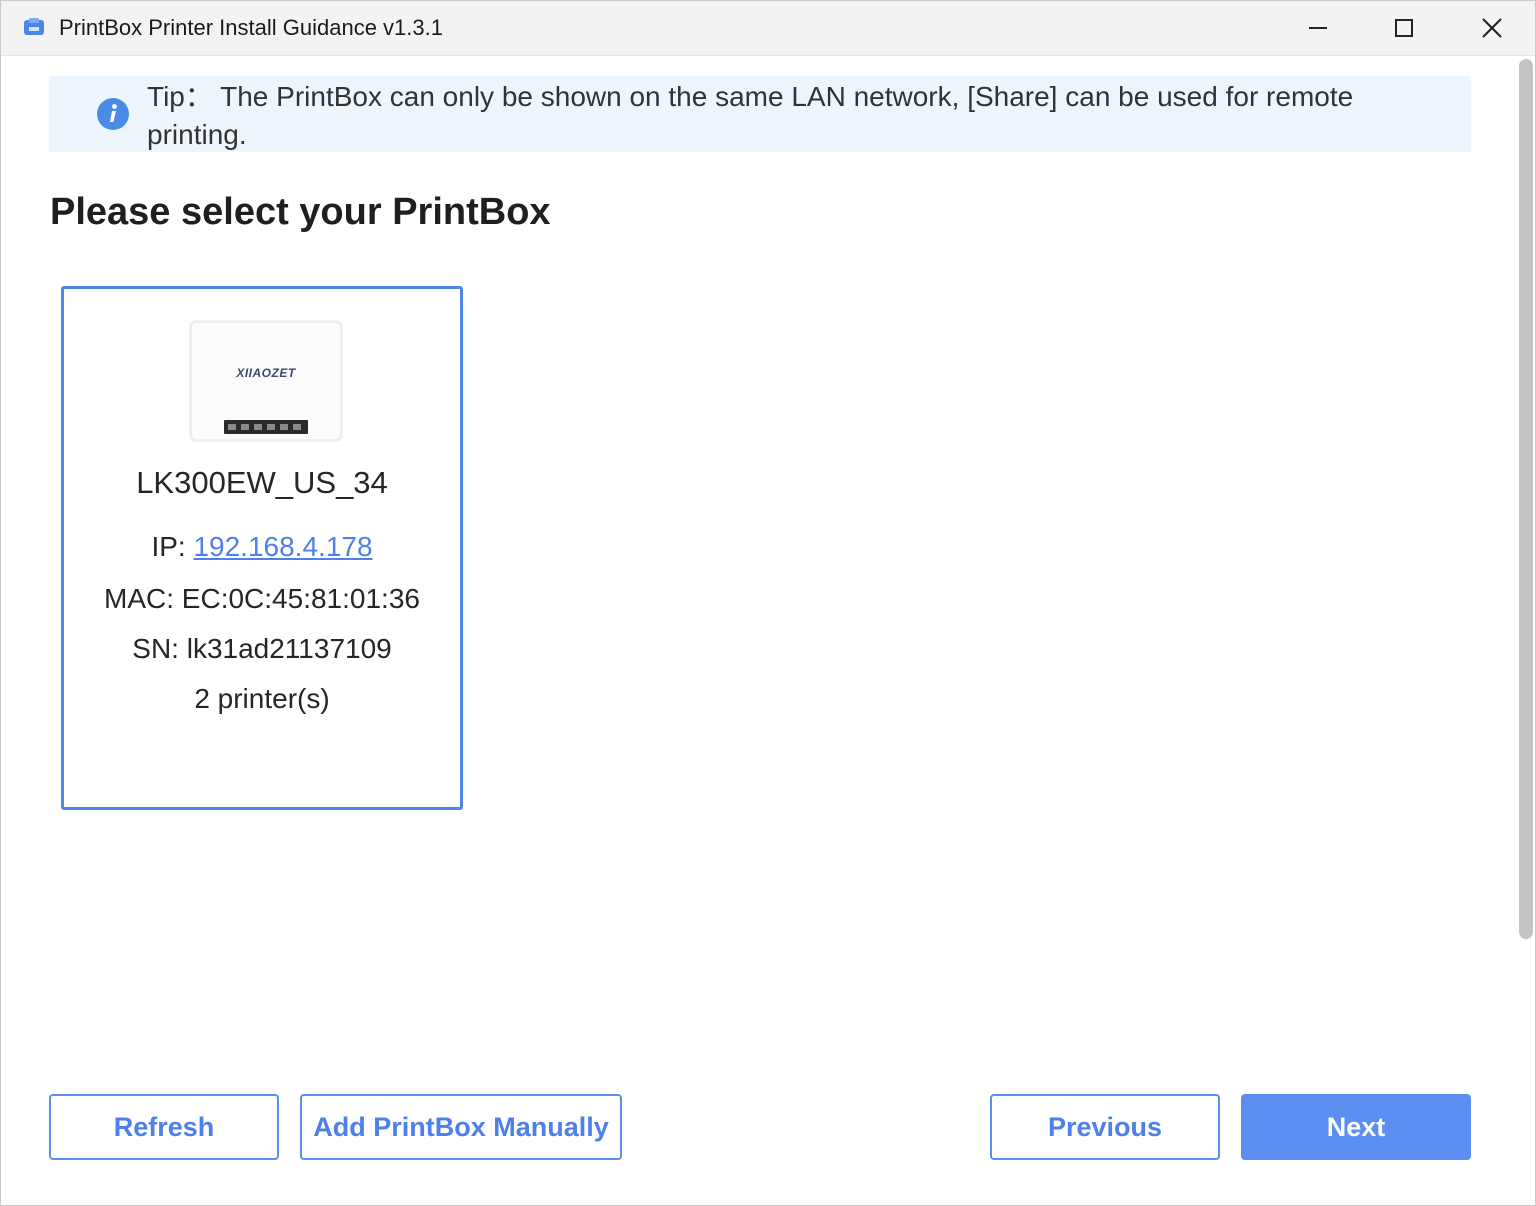  What do you see at coordinates (1105, 1127) in the screenshot?
I see `previous-button: Previous` at bounding box center [1105, 1127].